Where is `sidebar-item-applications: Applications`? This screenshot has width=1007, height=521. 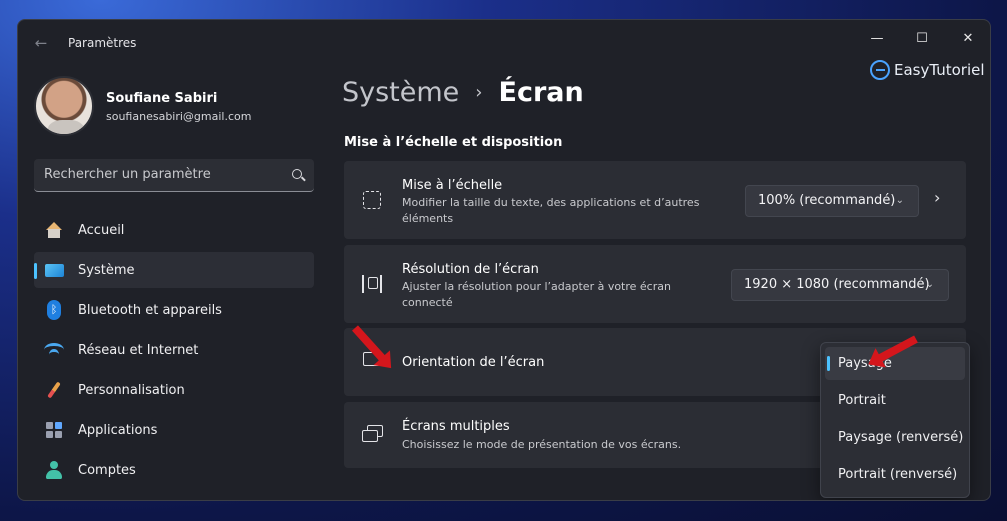 sidebar-item-applications: Applications is located at coordinates (174, 430).